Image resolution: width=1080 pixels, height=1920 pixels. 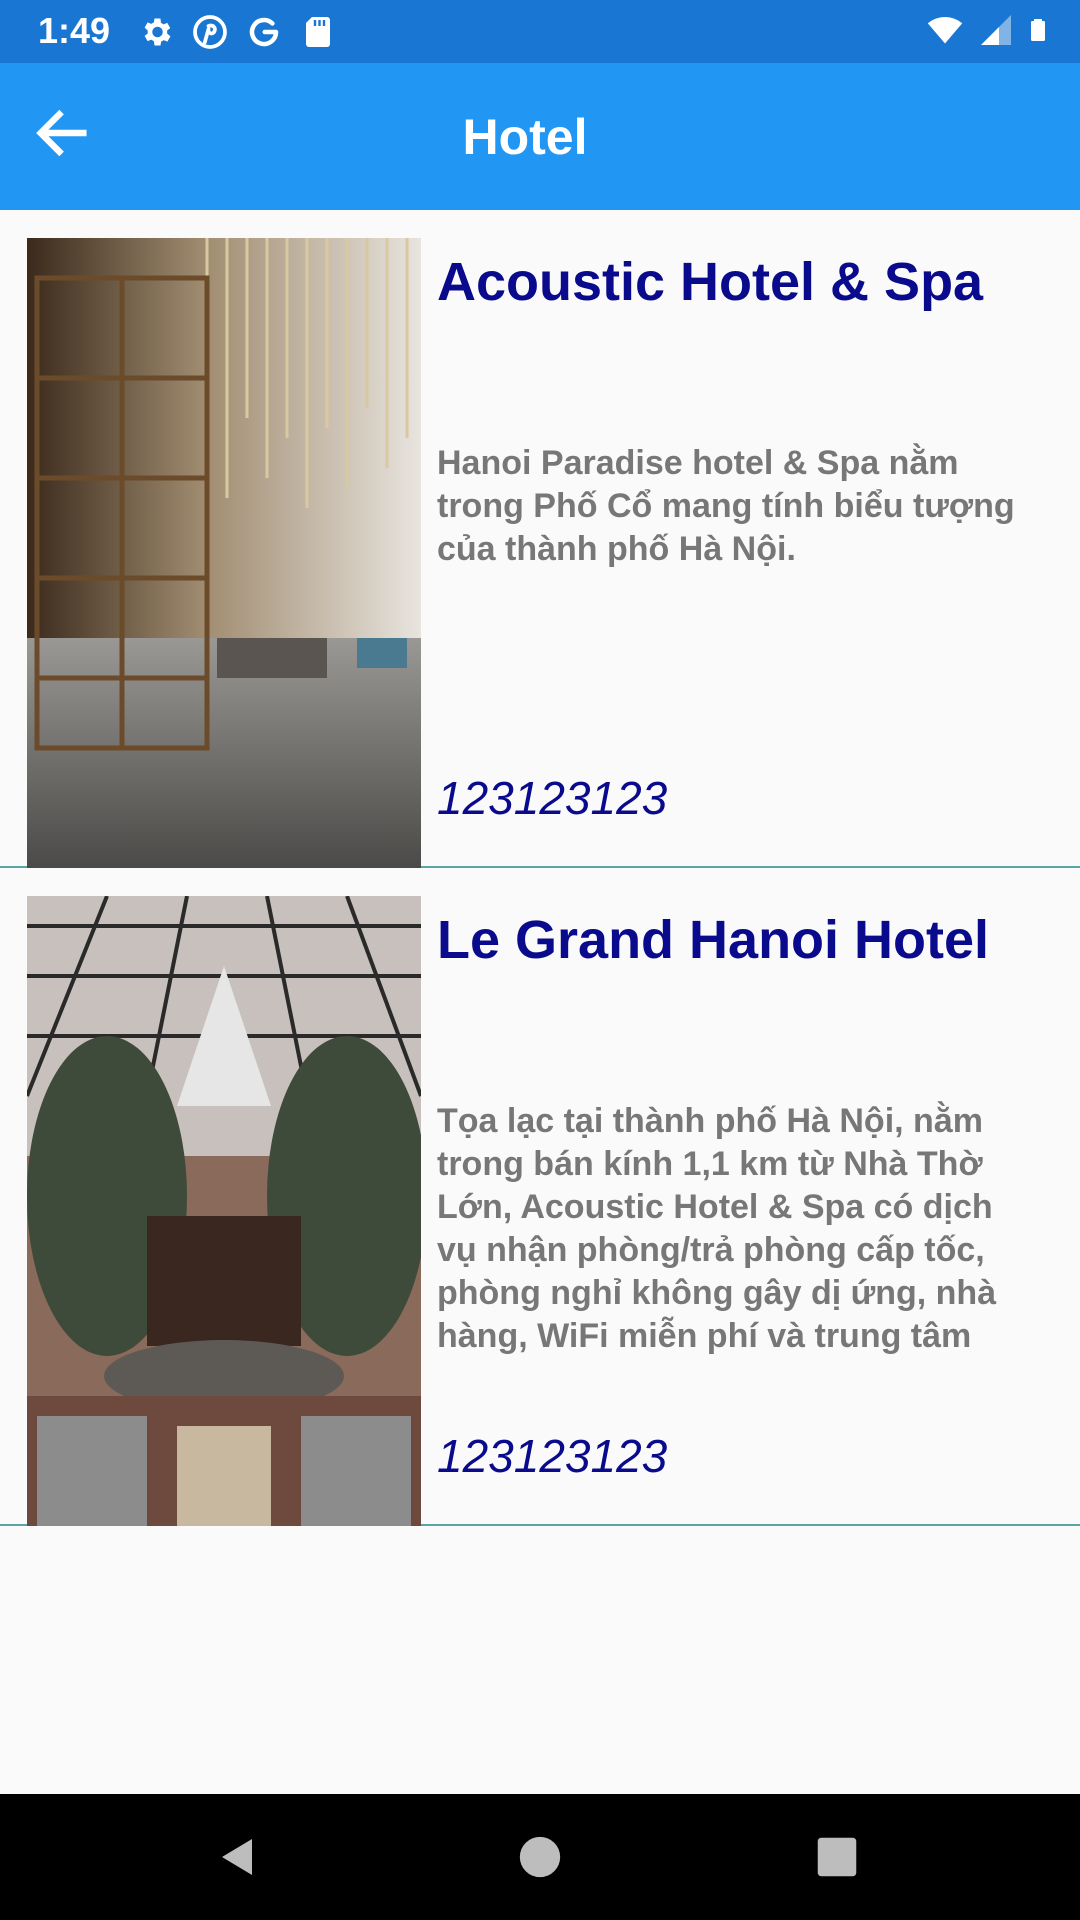 I want to click on nav-back-button, so click(x=238, y=1857).